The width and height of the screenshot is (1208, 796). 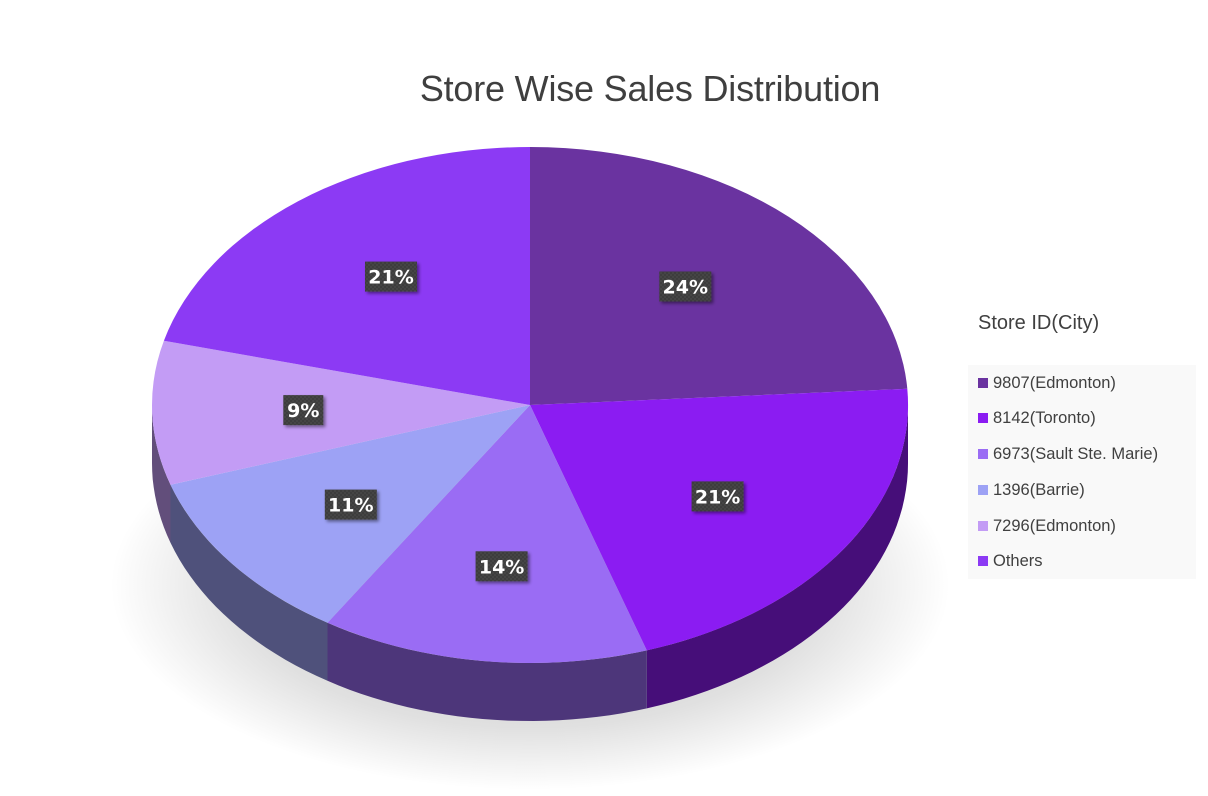 I want to click on legend-label: 1396(Barrie), so click(x=1039, y=489).